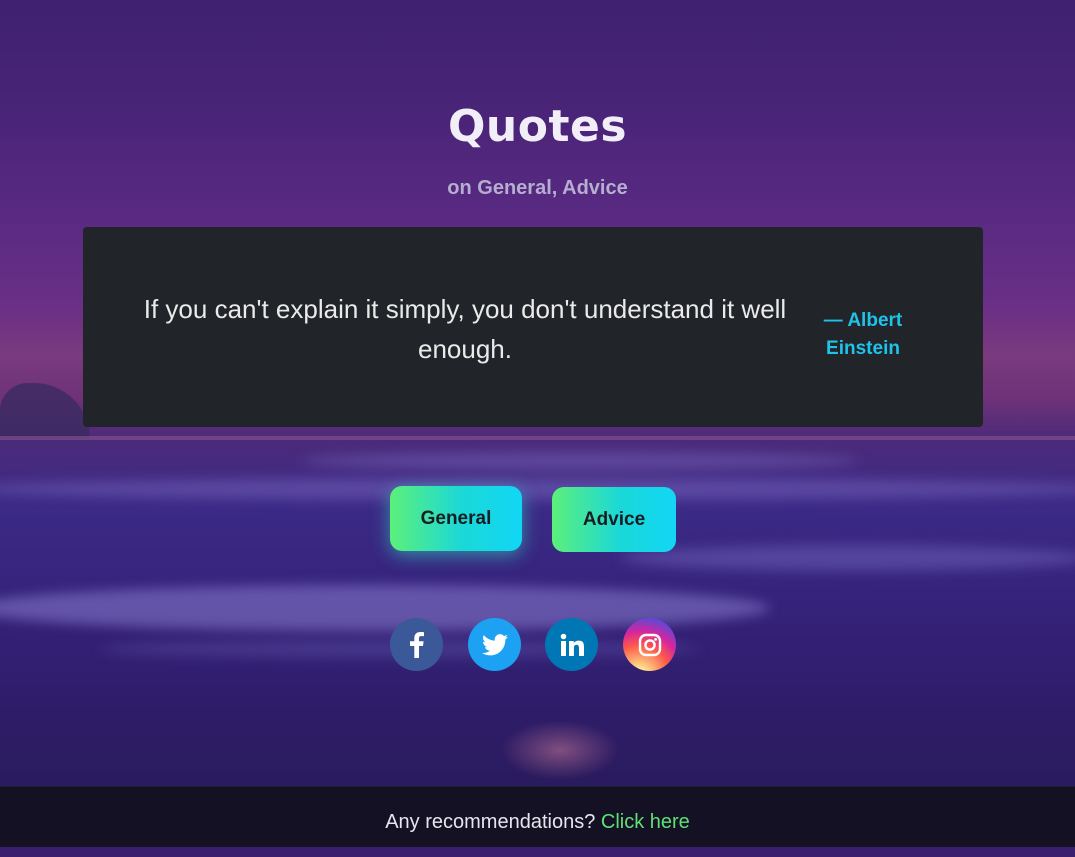 The image size is (1075, 857). Describe the element at coordinates (537, 188) in the screenshot. I see `page-subtitle: on General, Advice` at that location.